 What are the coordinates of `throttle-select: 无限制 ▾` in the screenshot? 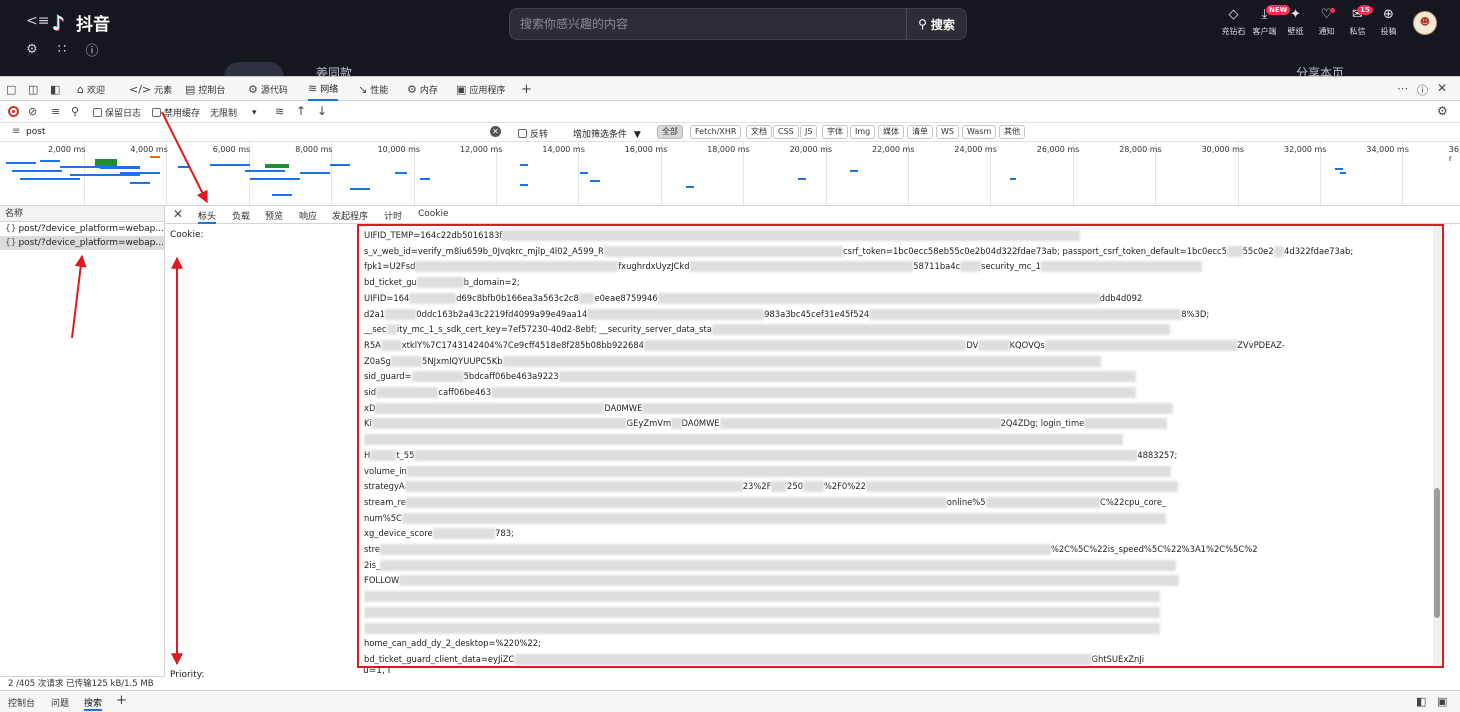 It's located at (233, 112).